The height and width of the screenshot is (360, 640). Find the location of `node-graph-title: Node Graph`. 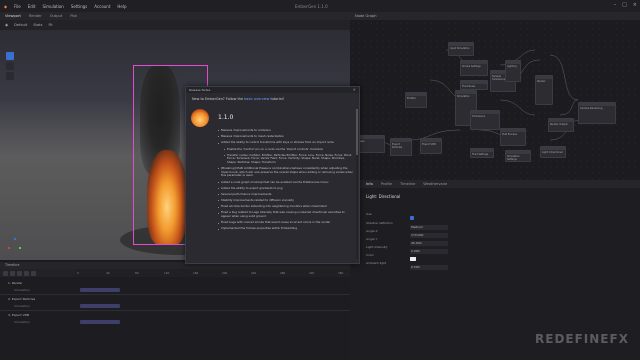

node-graph-title: Node Graph is located at coordinates (495, 16).